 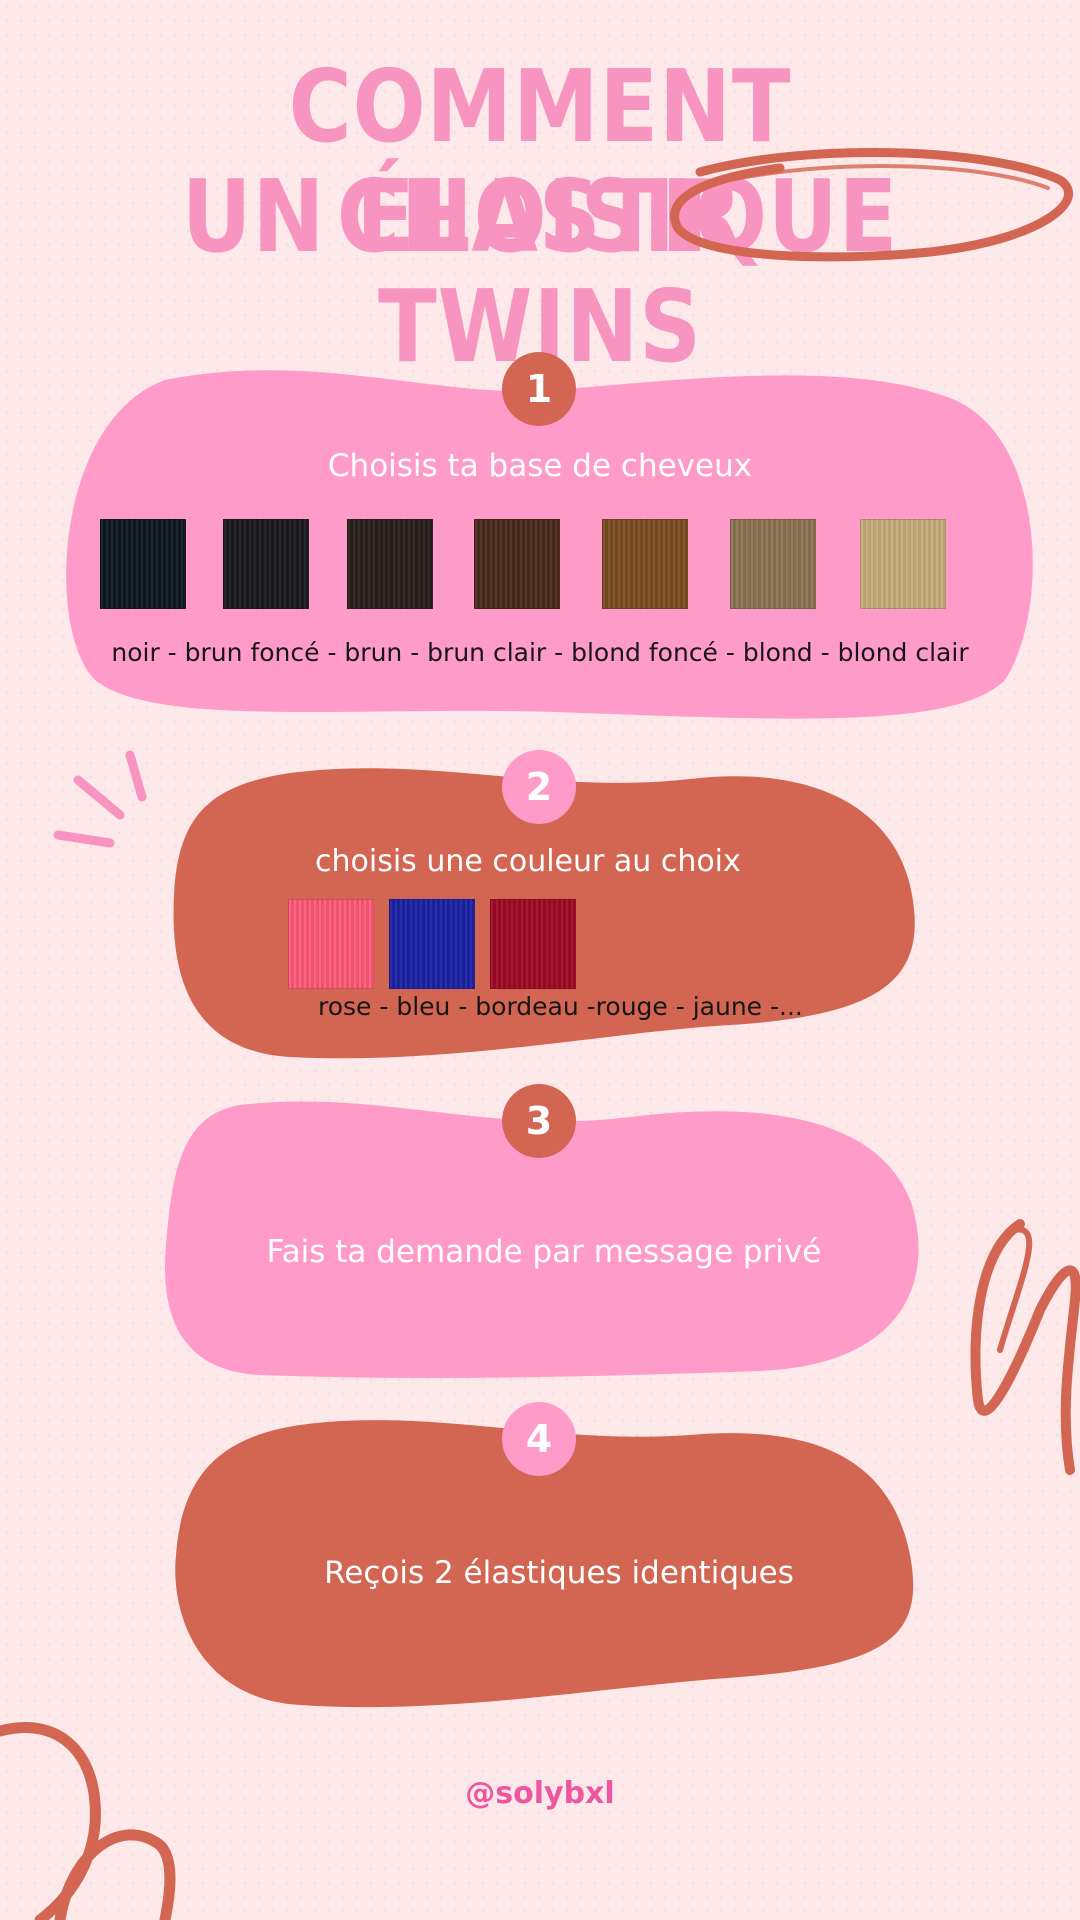 I want to click on step-3-number: 3, so click(x=539, y=1121).